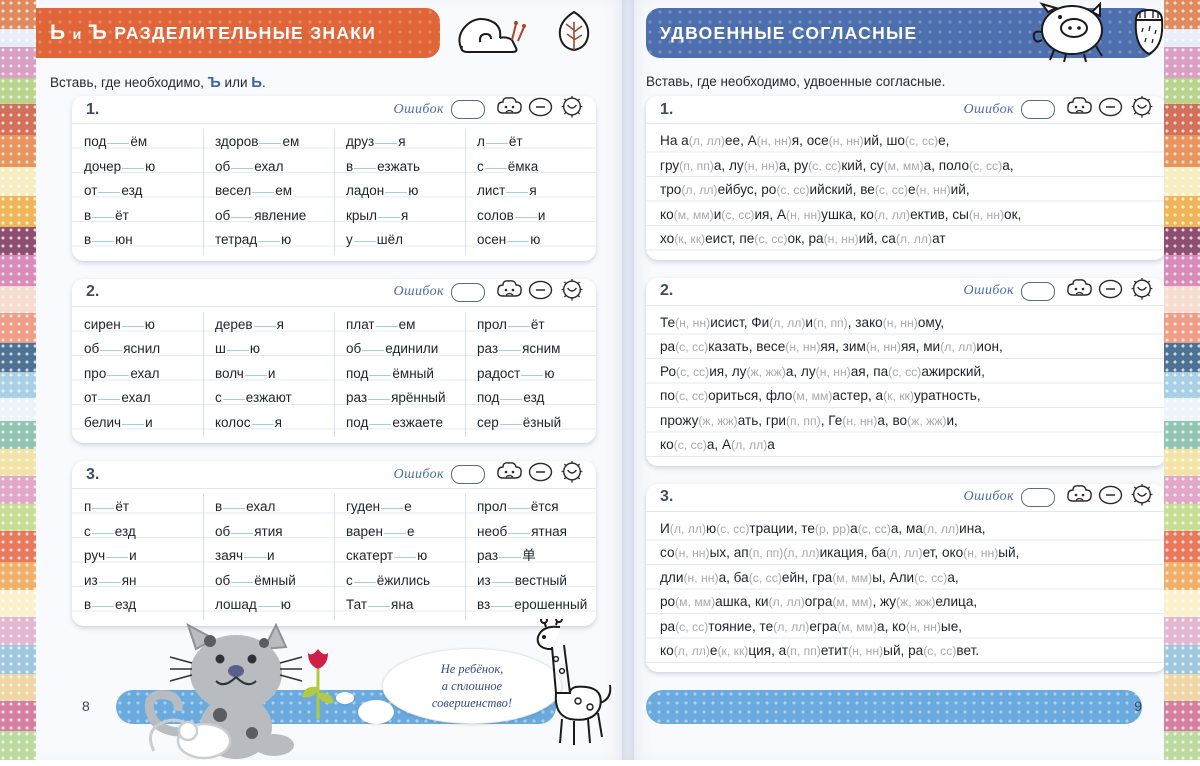 This screenshot has width=1200, height=766. I want to click on word-item: заяч и, so click(268, 556).